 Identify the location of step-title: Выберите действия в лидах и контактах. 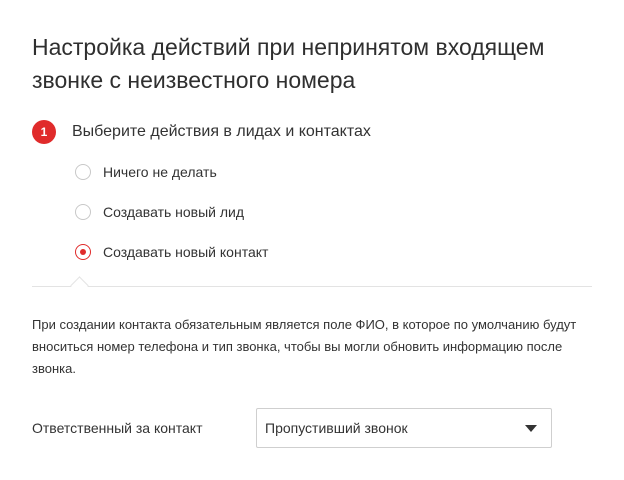
(221, 131).